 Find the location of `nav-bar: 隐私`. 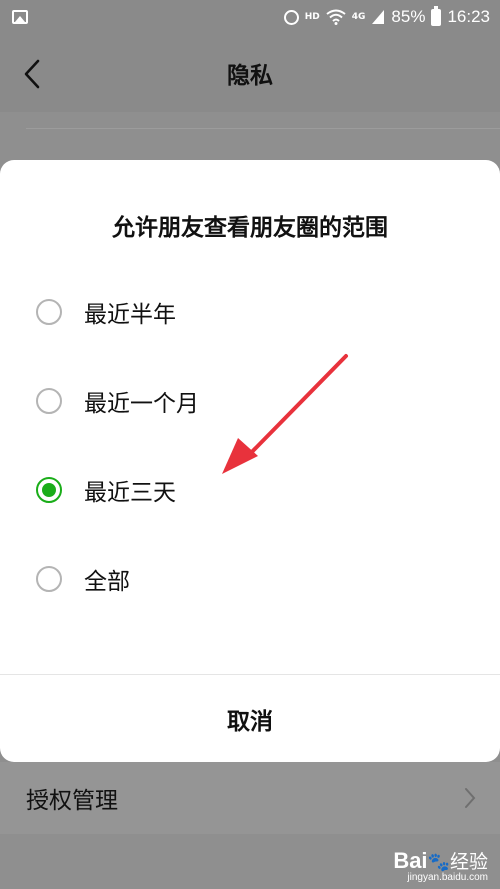

nav-bar: 隐私 is located at coordinates (250, 73).